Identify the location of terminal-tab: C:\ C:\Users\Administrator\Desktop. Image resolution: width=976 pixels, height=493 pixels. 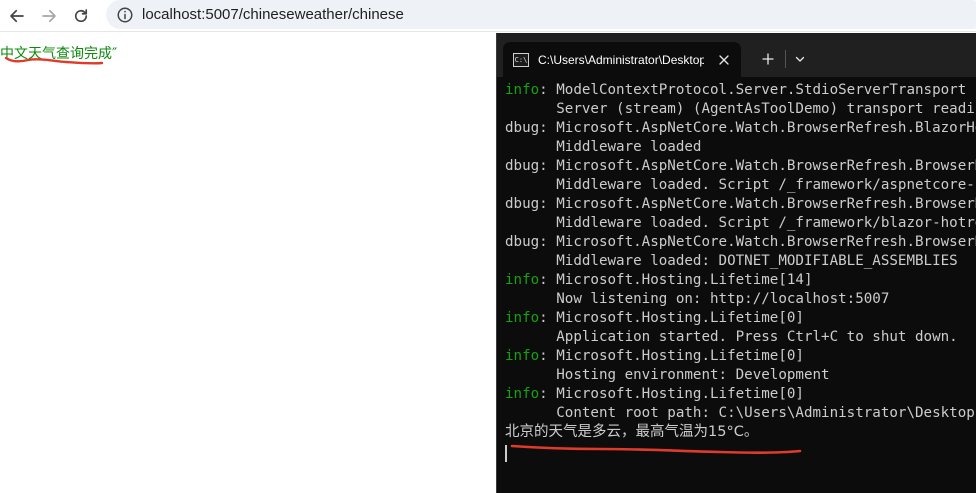
(622, 59).